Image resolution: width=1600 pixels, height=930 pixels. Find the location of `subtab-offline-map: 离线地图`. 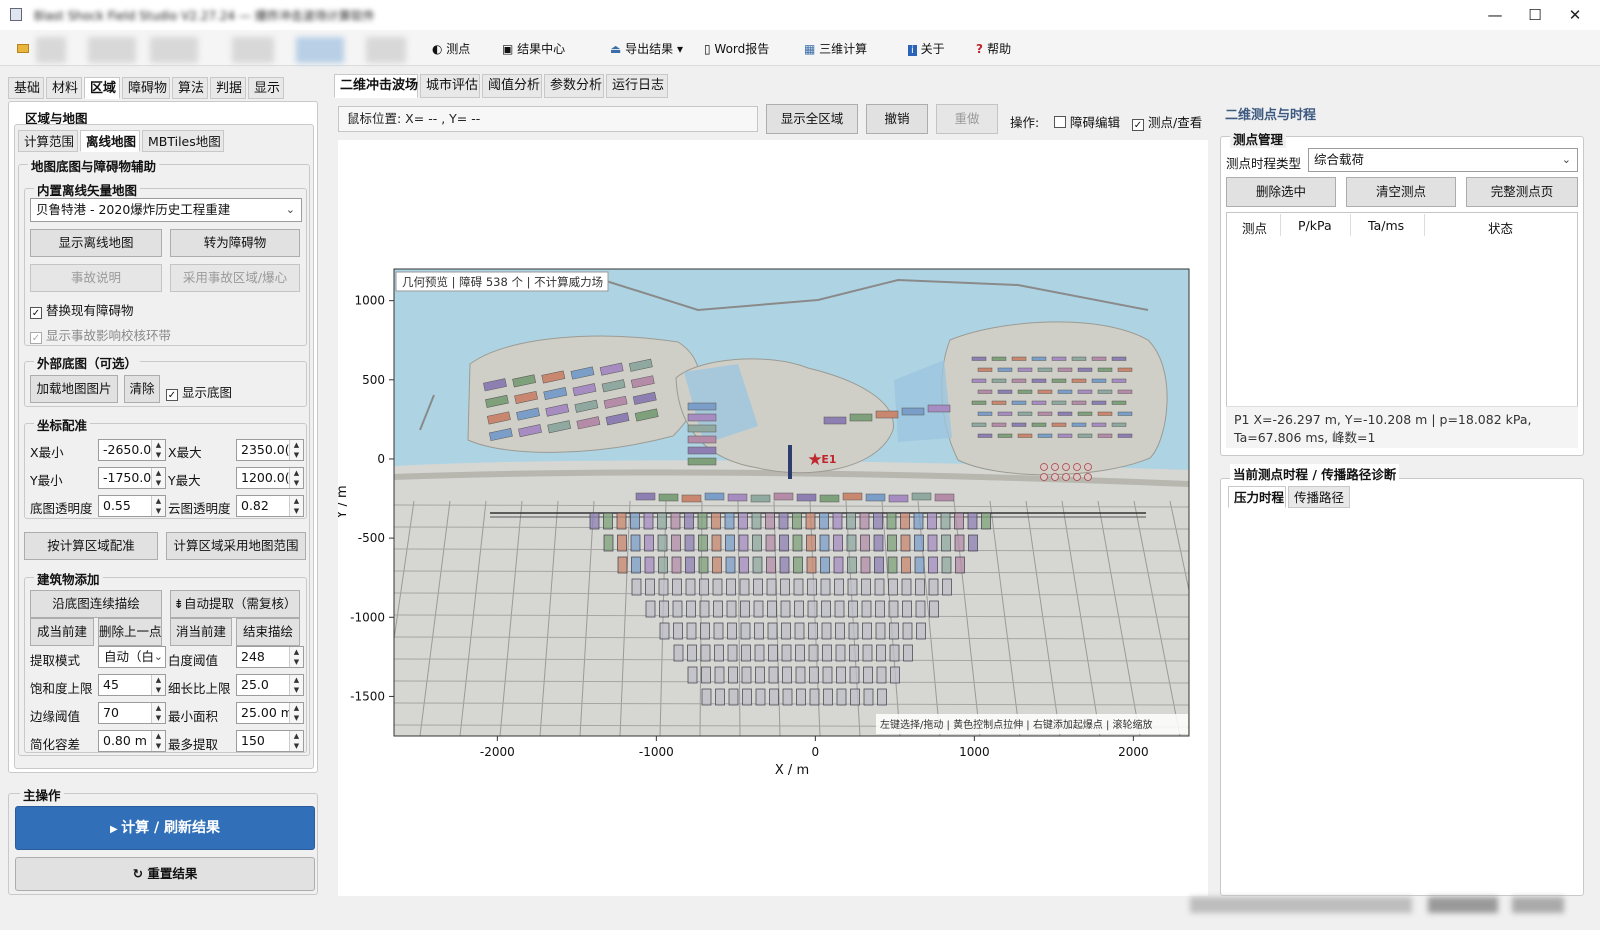

subtab-offline-map: 离线地图 is located at coordinates (110, 141).